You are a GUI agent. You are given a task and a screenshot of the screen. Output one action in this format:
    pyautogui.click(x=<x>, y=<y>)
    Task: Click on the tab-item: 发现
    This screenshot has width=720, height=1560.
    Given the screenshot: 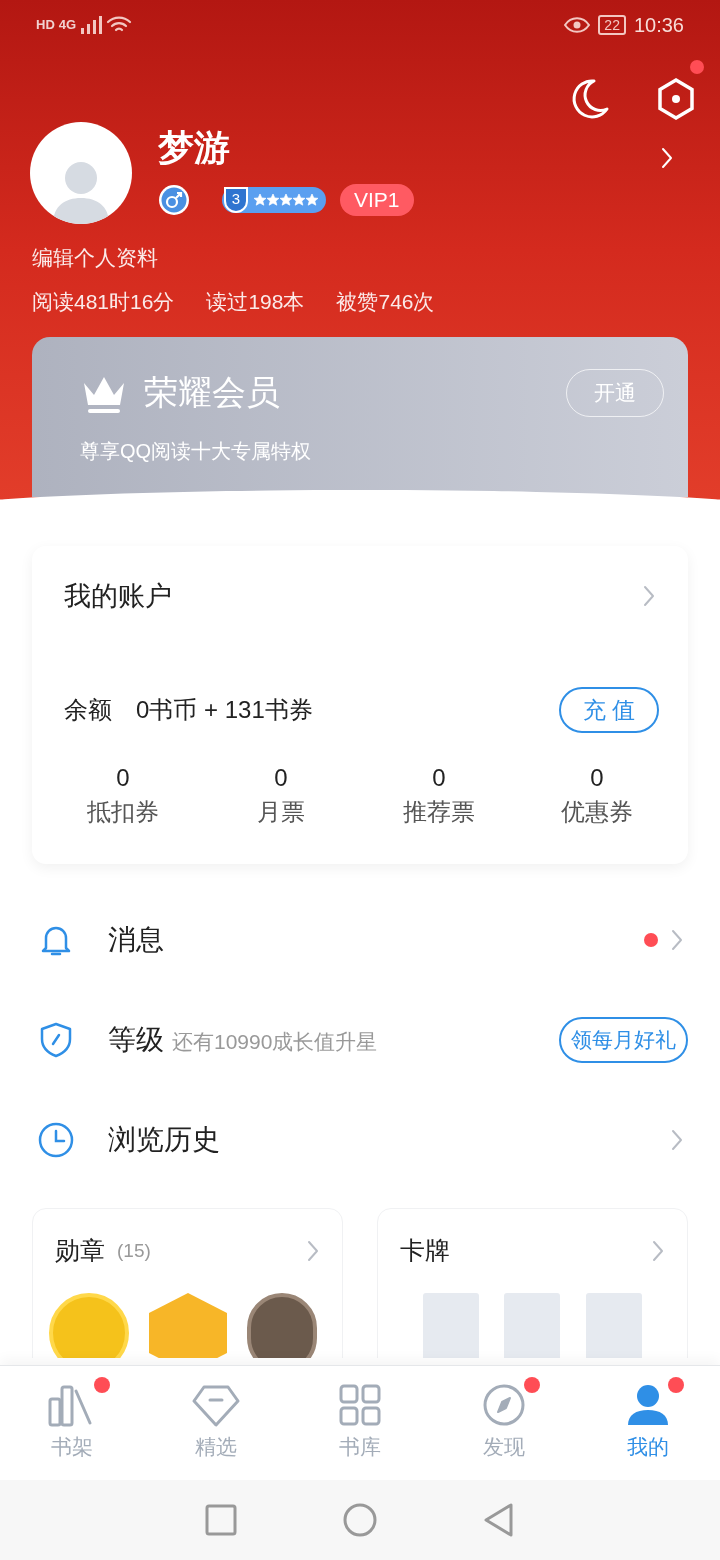 What is the action you would take?
    pyautogui.click(x=504, y=1423)
    